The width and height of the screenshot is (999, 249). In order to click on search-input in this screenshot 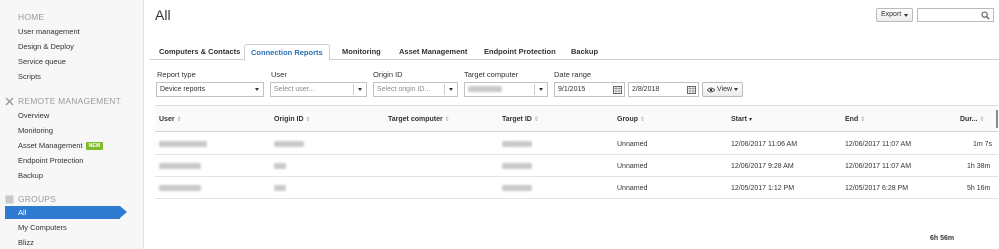, I will do `click(955, 15)`.